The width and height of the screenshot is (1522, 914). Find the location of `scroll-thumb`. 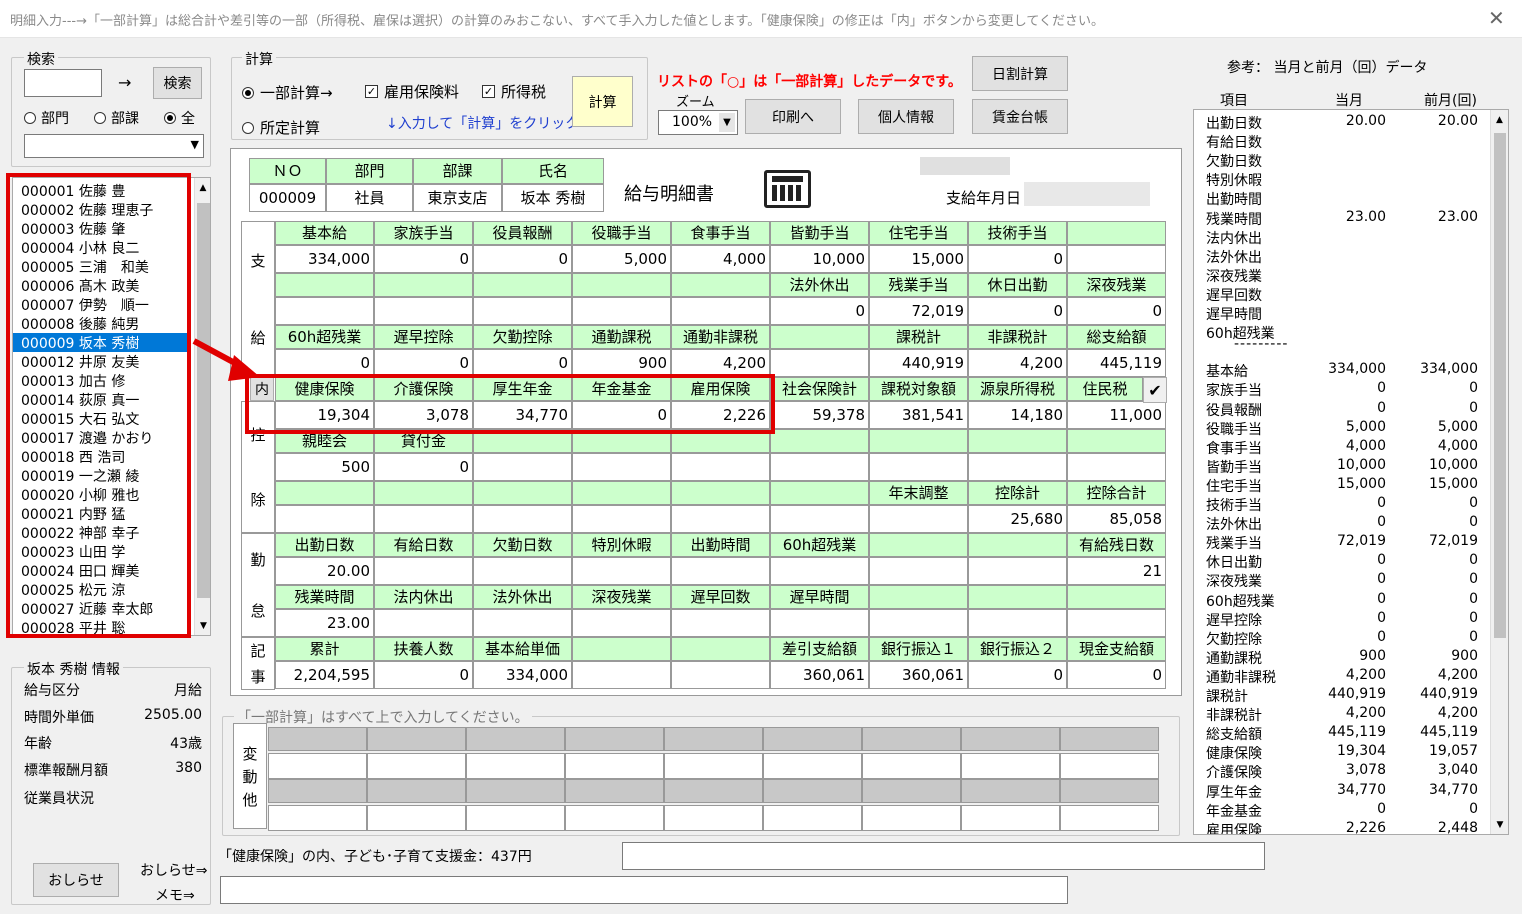

scroll-thumb is located at coordinates (203, 400).